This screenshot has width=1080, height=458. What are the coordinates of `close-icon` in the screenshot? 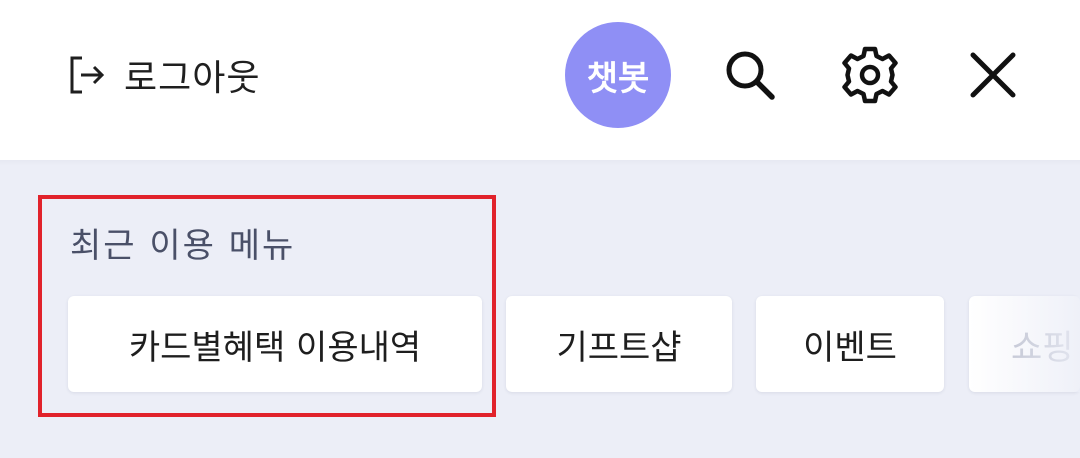 It's located at (993, 75).